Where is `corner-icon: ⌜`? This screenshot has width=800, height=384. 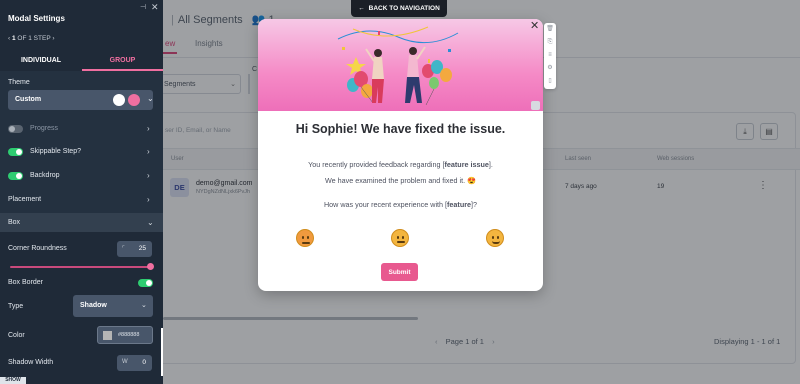
corner-icon: ⌜ is located at coordinates (123, 249).